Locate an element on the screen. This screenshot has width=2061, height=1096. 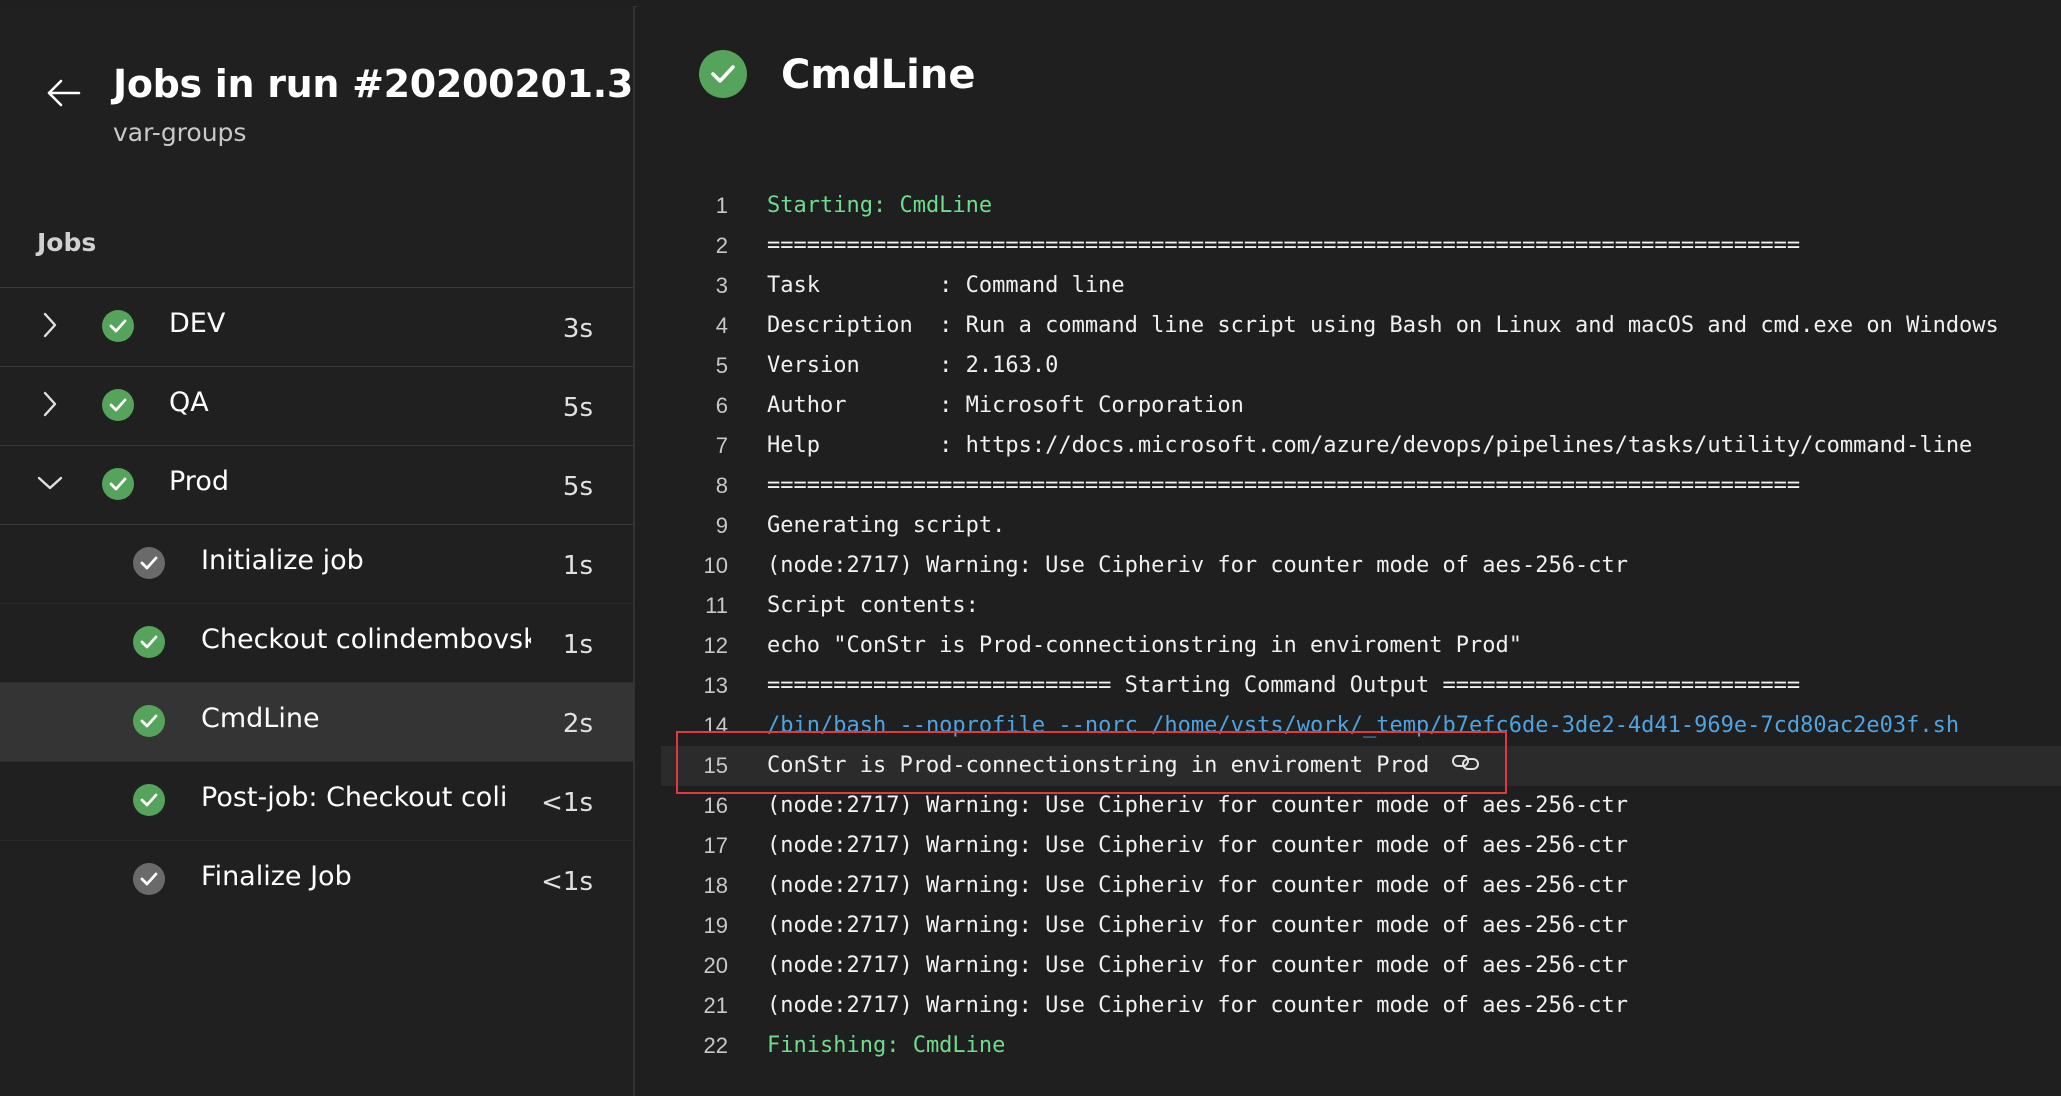
line-number: 11 is located at coordinates (694, 606).